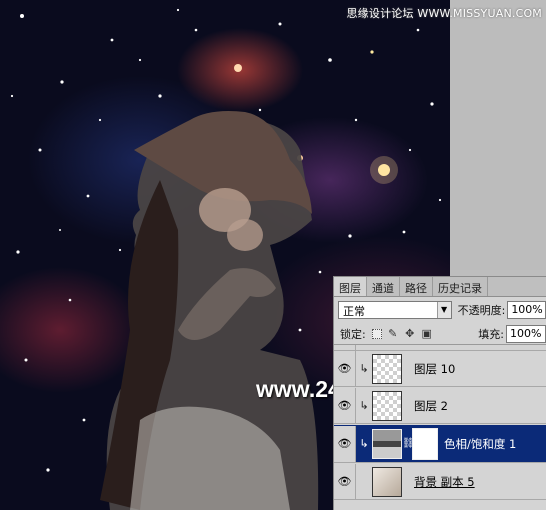  Describe the element at coordinates (431, 406) in the screenshot. I see `layer-name: 图层 2` at that location.